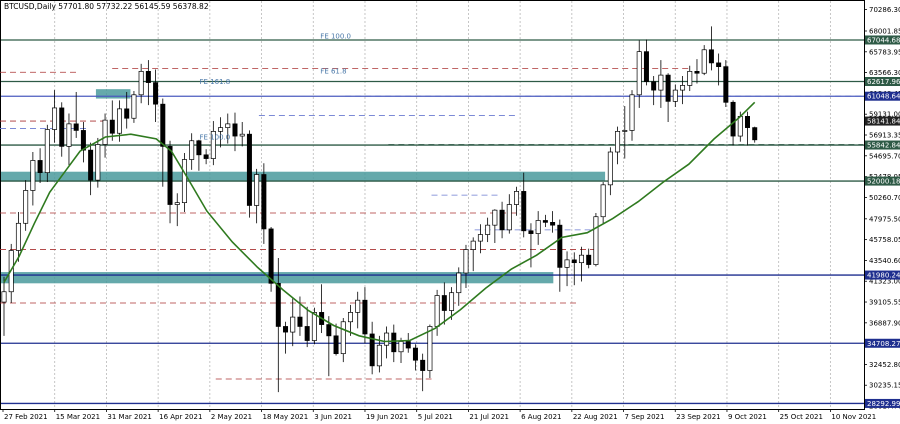 Image resolution: width=900 pixels, height=424 pixels. I want to click on x-tick-label: 3 Jun 2021, so click(333, 417).